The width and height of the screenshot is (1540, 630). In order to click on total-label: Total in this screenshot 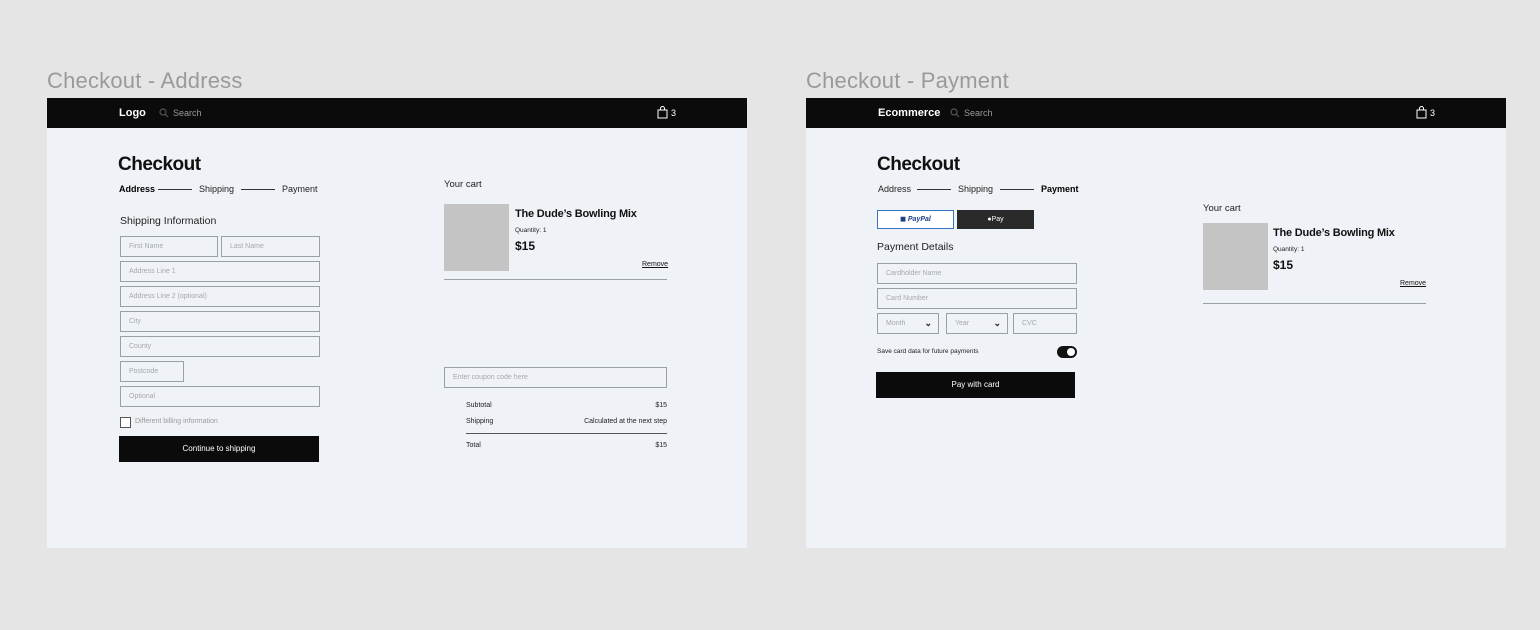, I will do `click(473, 445)`.